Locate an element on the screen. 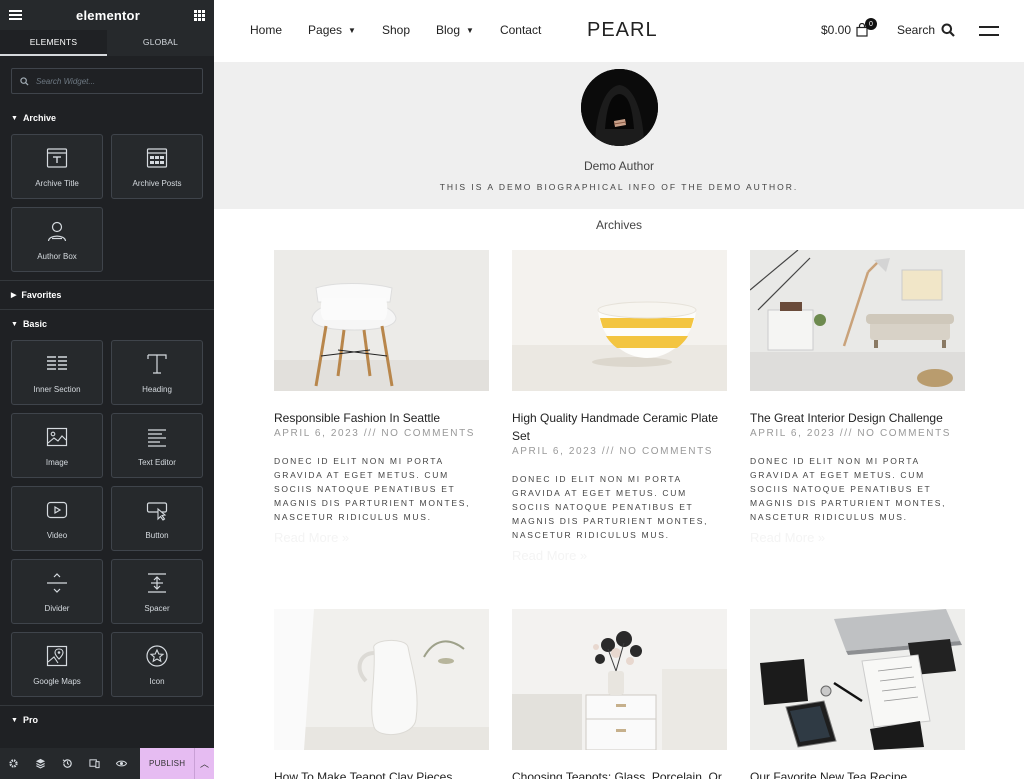  category-favorites: ▶ Favorites is located at coordinates (107, 295).